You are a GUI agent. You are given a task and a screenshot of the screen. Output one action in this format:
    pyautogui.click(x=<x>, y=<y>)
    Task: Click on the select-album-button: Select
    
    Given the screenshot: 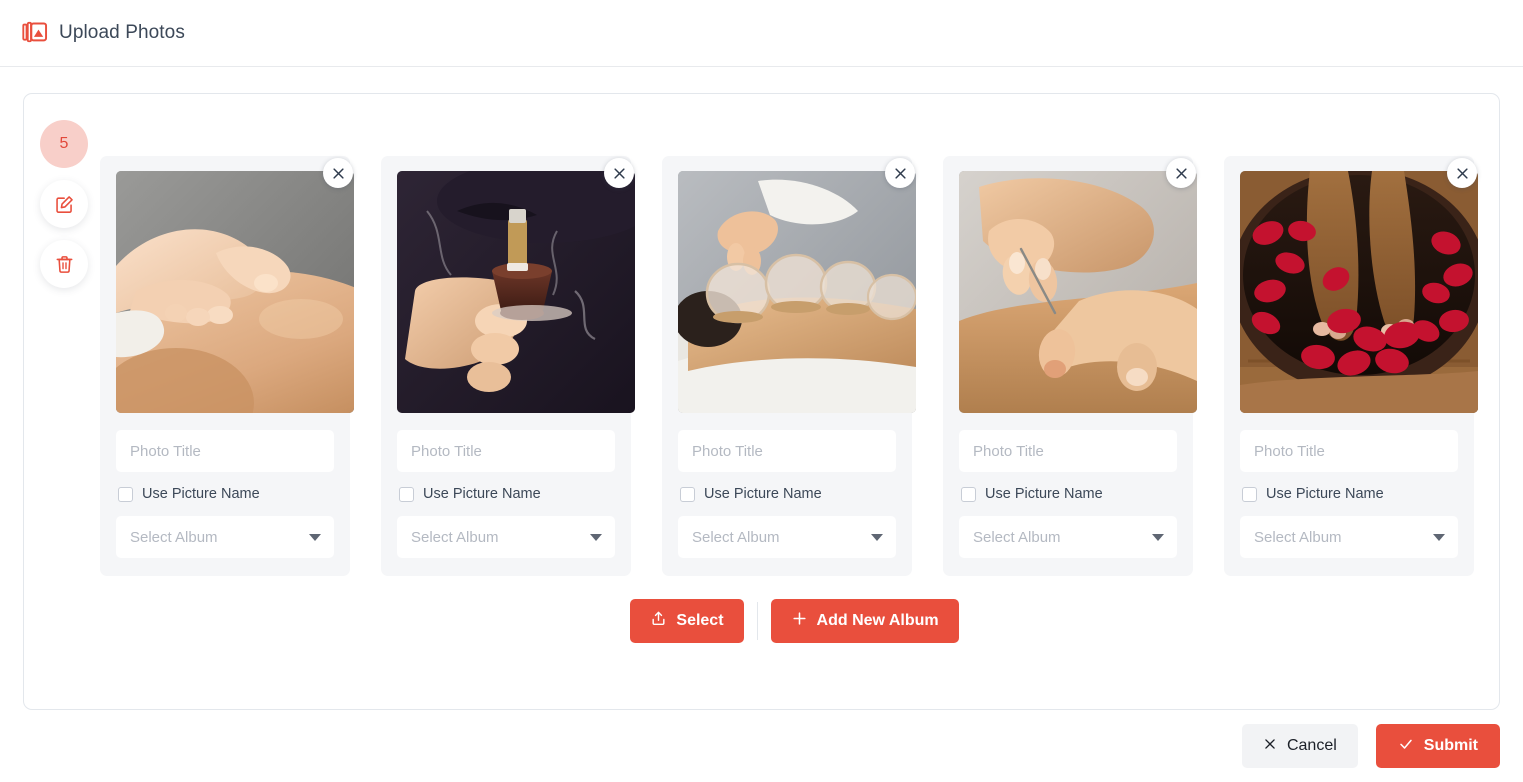 What is the action you would take?
    pyautogui.click(x=687, y=621)
    